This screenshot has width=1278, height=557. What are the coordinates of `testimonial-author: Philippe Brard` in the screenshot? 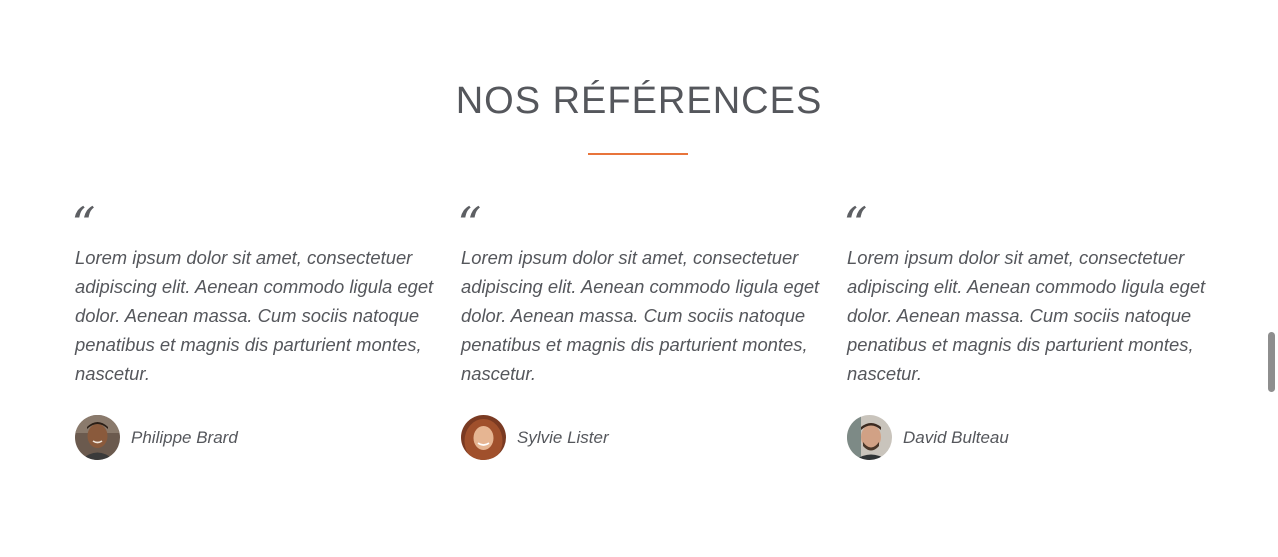 It's located at (156, 437).